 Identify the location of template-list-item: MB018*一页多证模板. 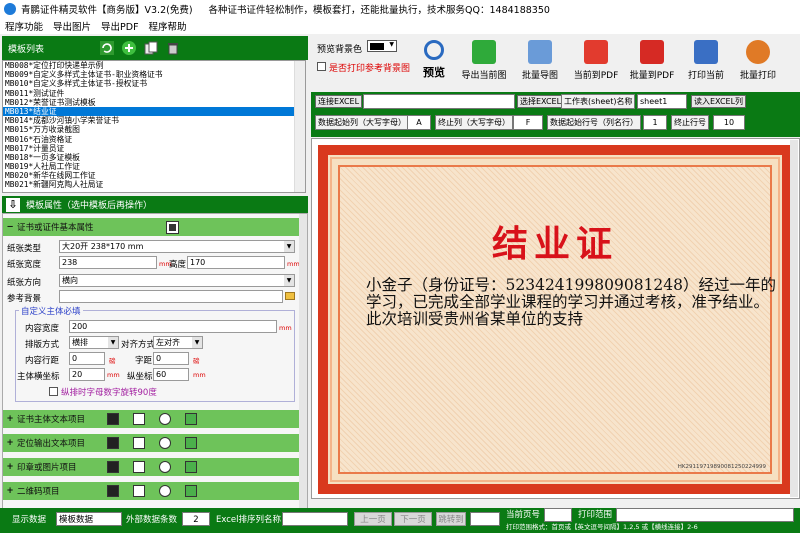
(154, 157).